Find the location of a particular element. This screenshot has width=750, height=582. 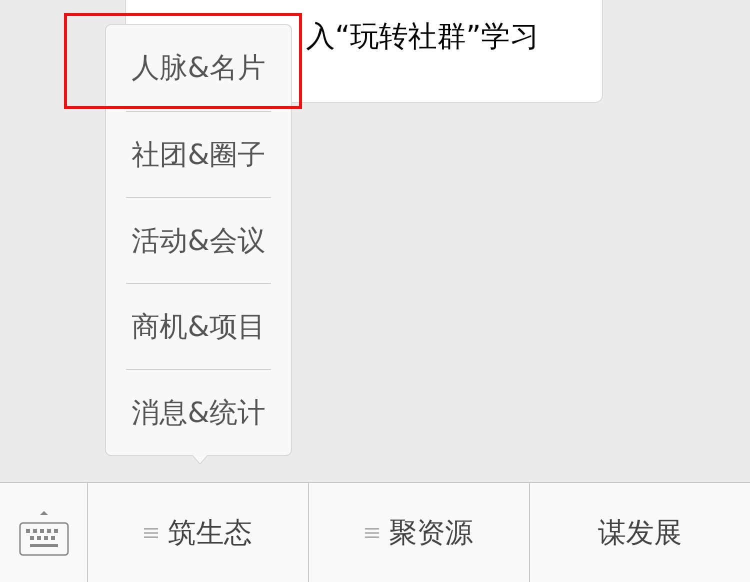

menu-item: 人脉&名片 is located at coordinates (198, 68).